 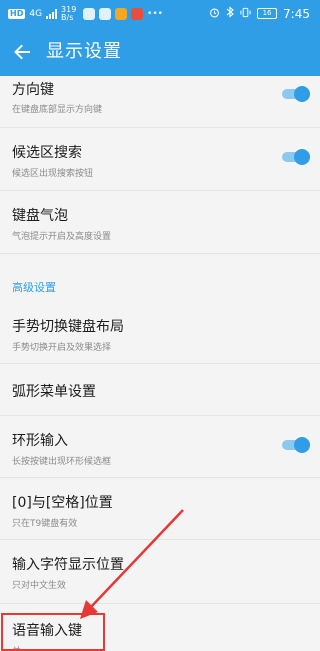 I want to click on setting-subtitle: 只对中文生效, so click(x=39, y=586).